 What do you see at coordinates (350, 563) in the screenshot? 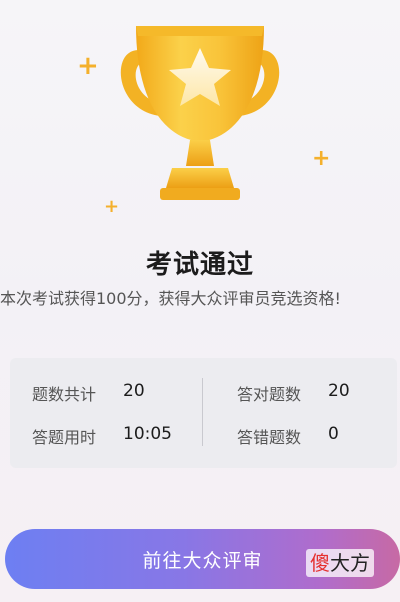
I see `watermark-text: 大方` at bounding box center [350, 563].